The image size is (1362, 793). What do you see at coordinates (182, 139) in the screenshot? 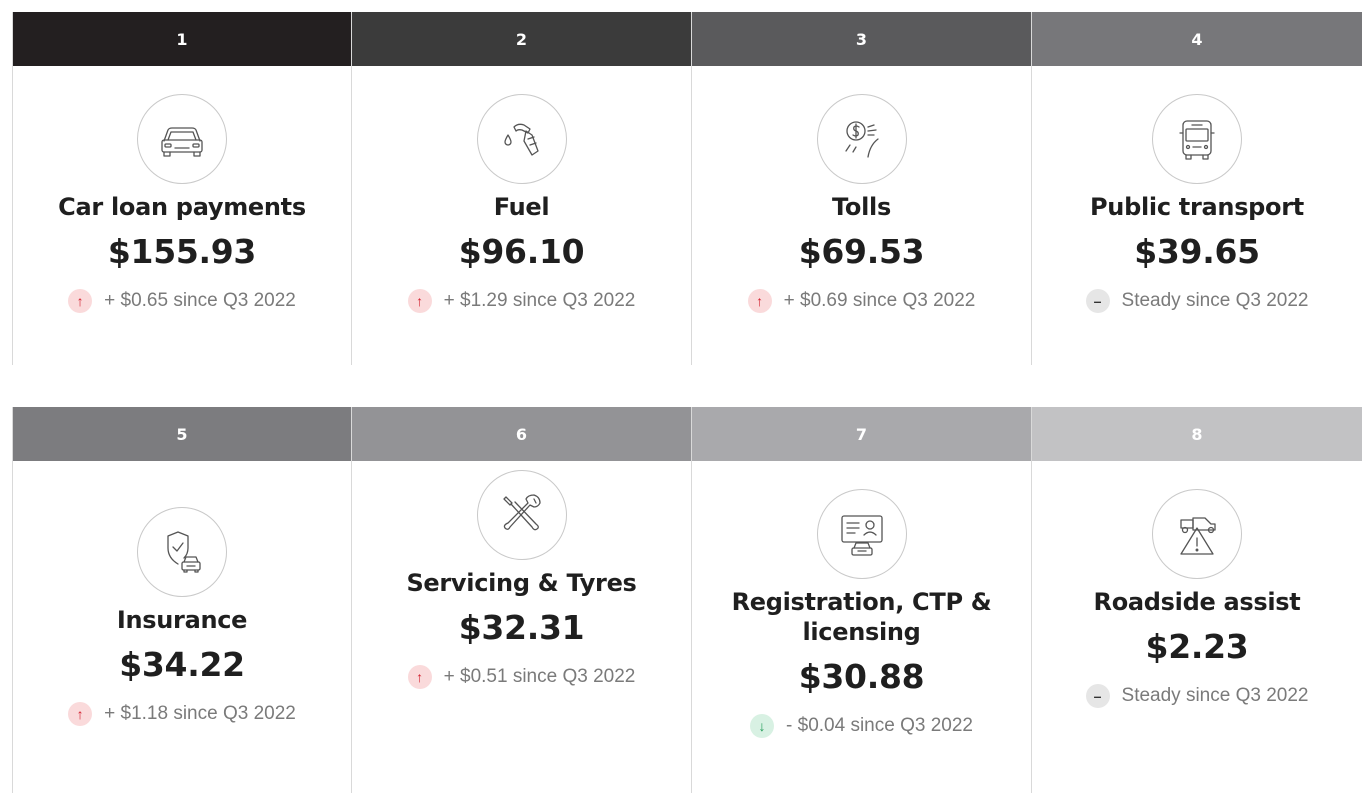
I see `car-icon` at bounding box center [182, 139].